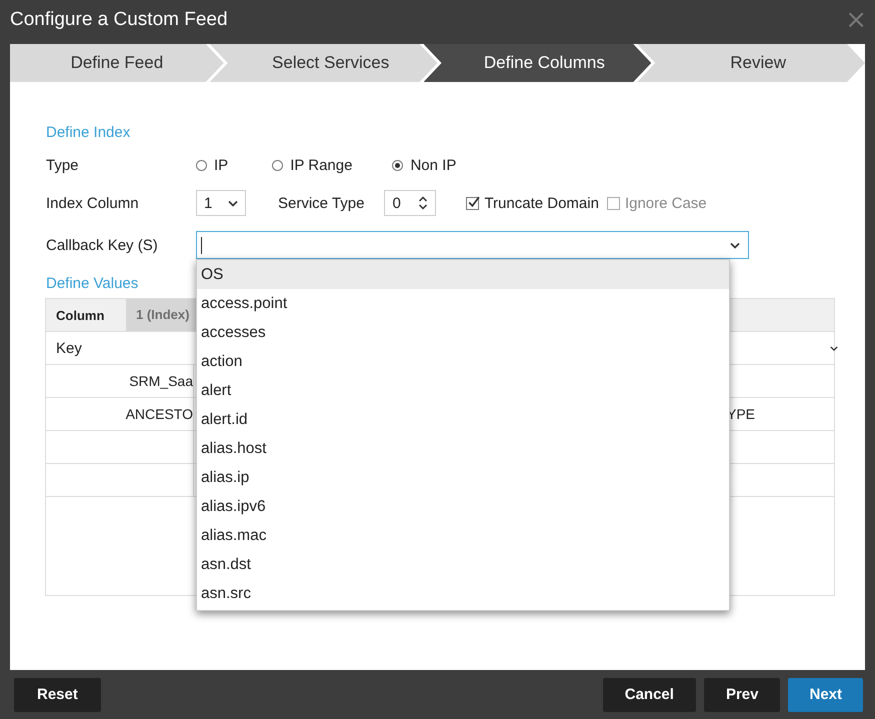 This screenshot has width=875, height=719. Describe the element at coordinates (221, 165) in the screenshot. I see `radio-label: IP` at that location.